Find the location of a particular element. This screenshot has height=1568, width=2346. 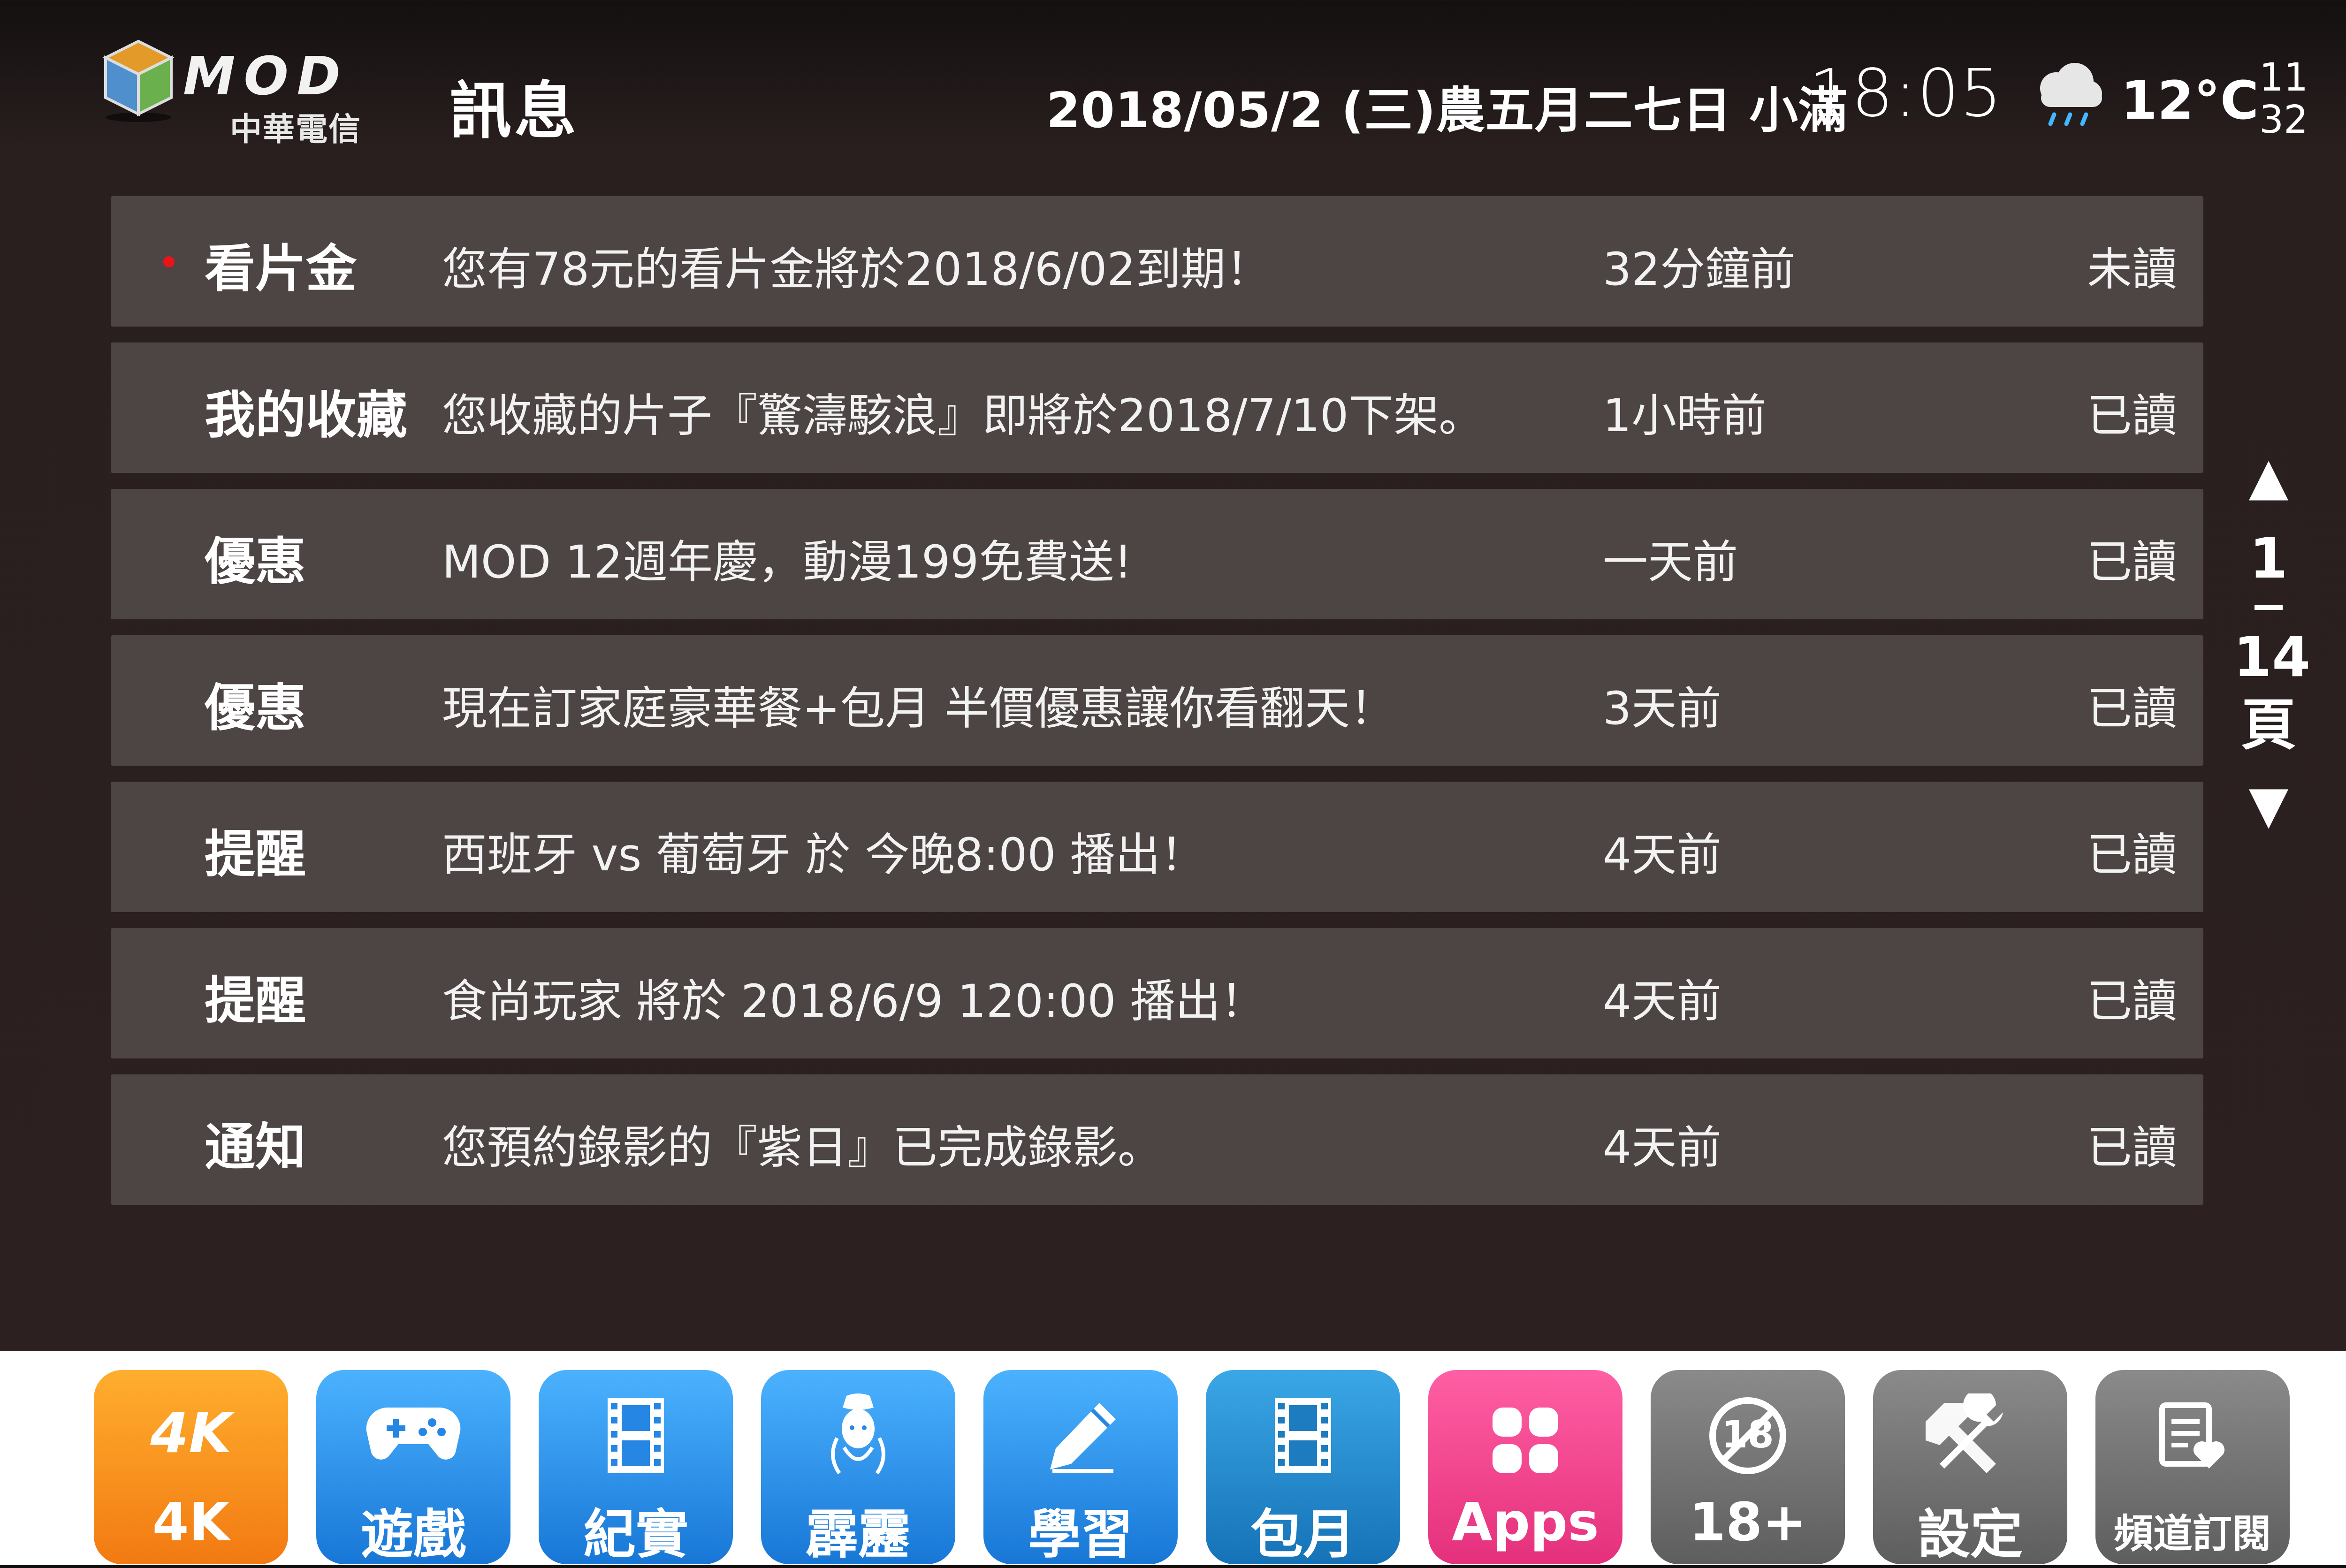

dock-label: 4K is located at coordinates (191, 1522).